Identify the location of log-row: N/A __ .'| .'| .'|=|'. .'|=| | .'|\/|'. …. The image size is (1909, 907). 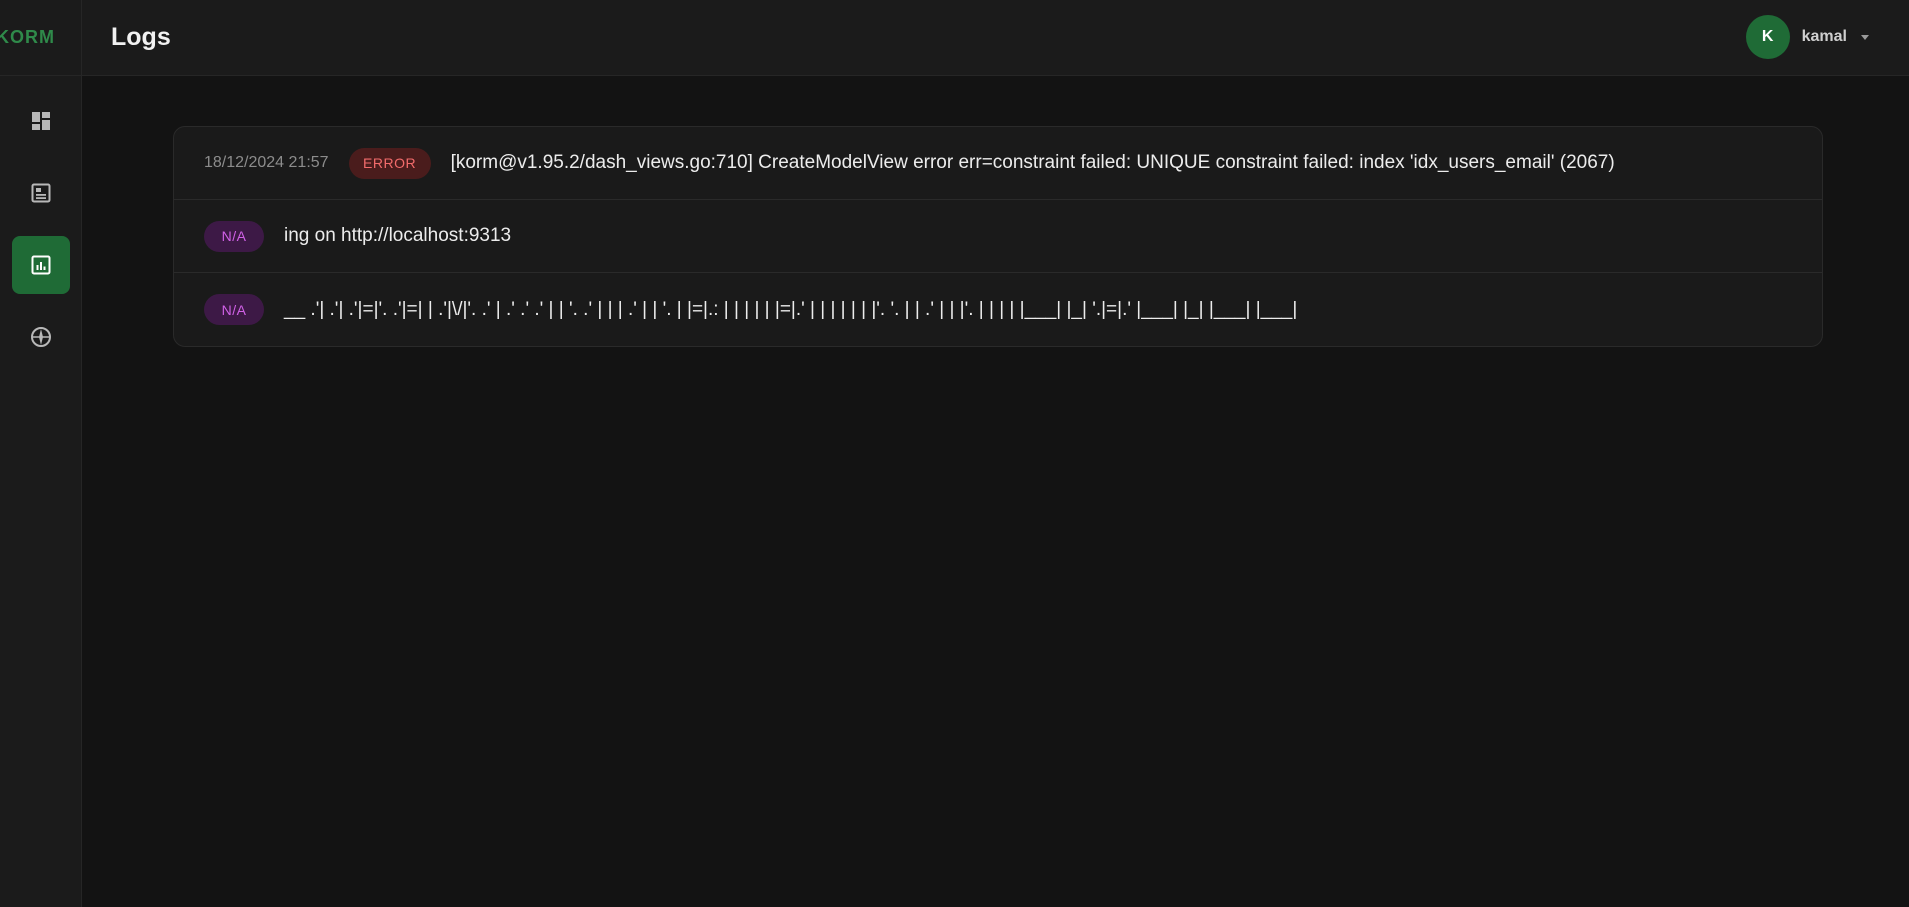
(998, 309).